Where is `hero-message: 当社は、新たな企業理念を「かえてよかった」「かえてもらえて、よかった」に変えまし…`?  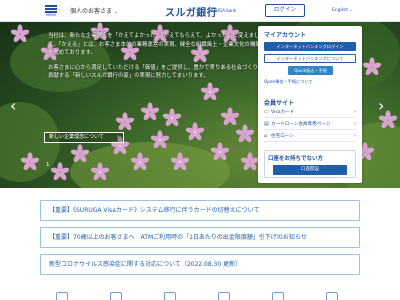 hero-message: 当社は、新たな企業理念を「かえてよかった」「かえてもらえて、よかった」に変えまし… is located at coordinates (156, 56).